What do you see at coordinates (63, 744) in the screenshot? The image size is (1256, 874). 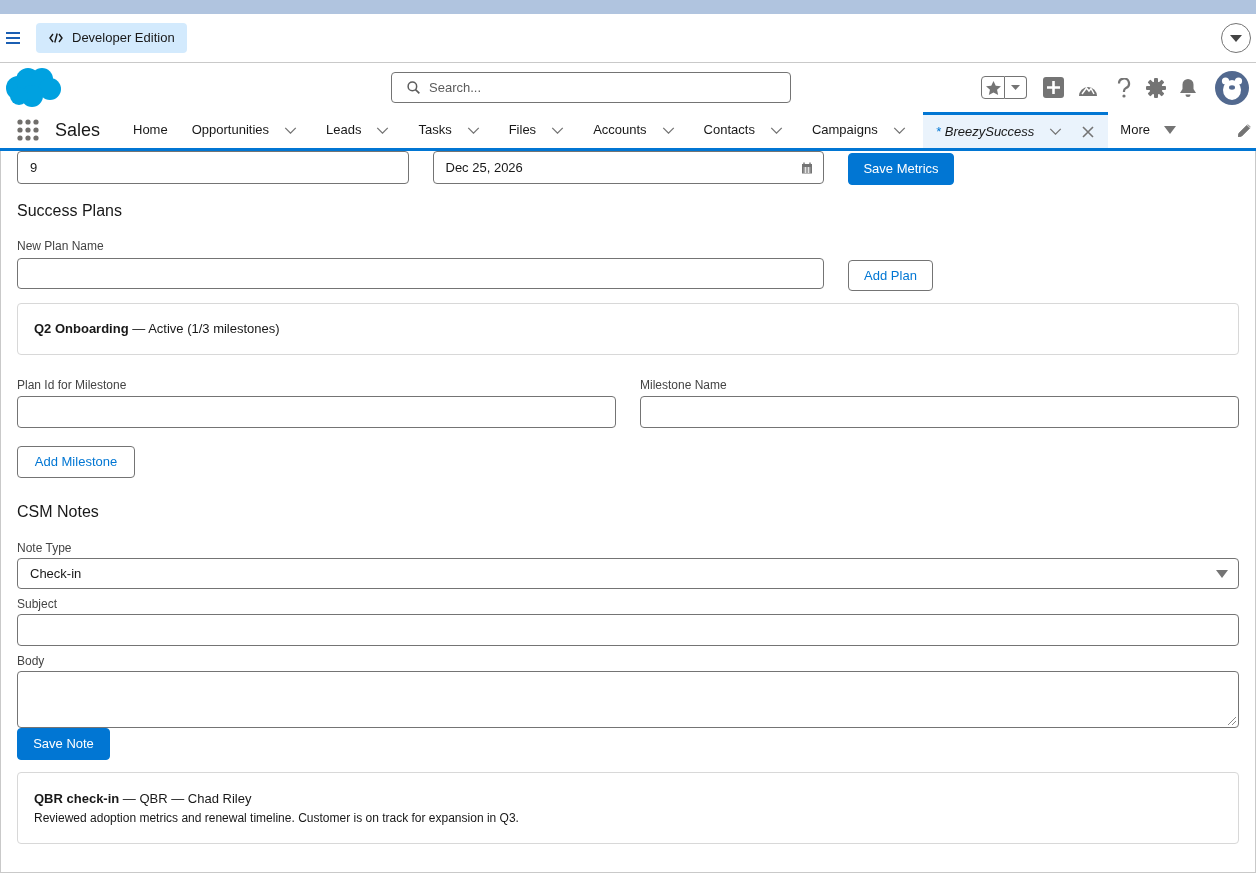 I see `save-note-button: Save Note` at bounding box center [63, 744].